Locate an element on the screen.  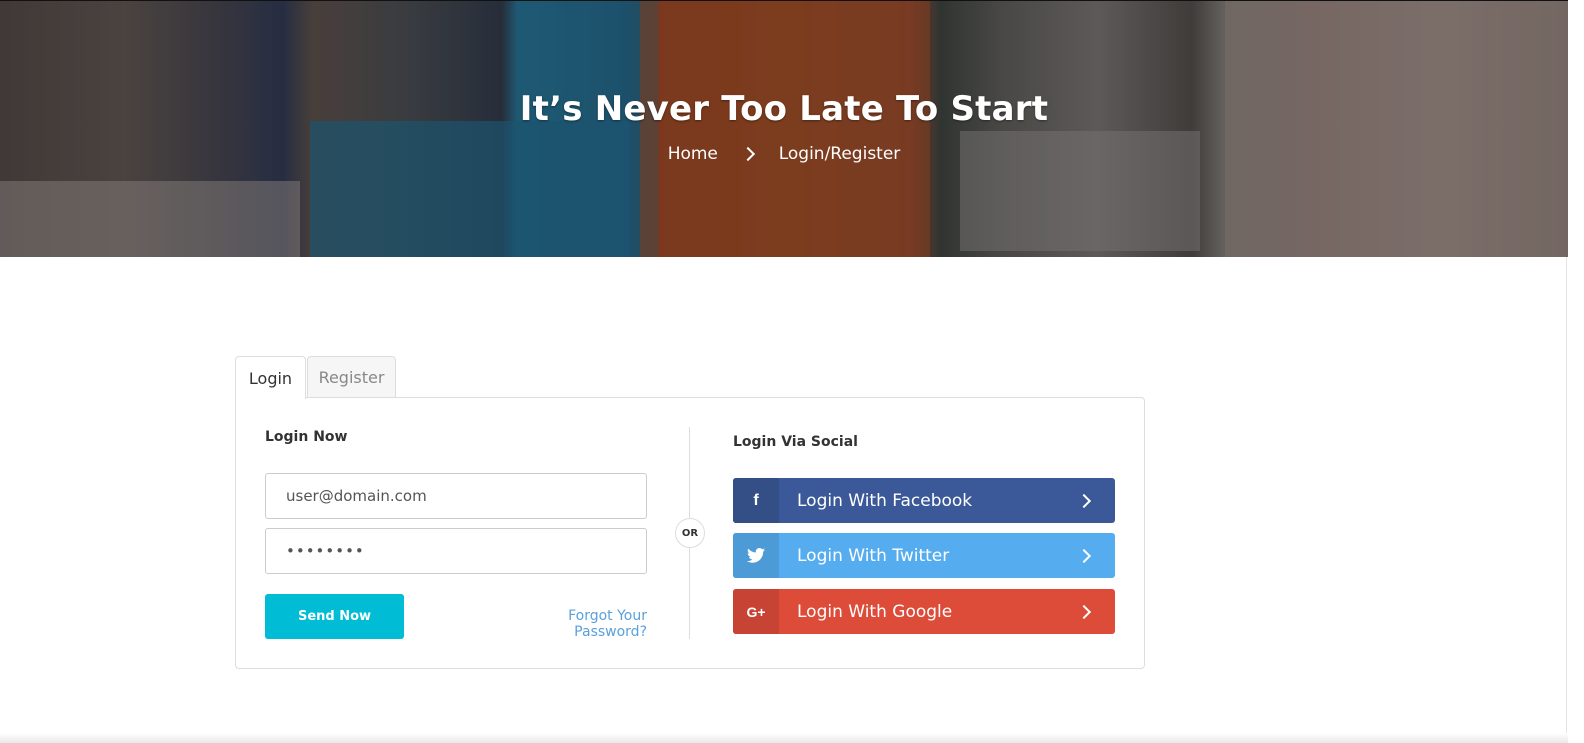
login-twitter-button: Login With Twitter is located at coordinates (924, 555).